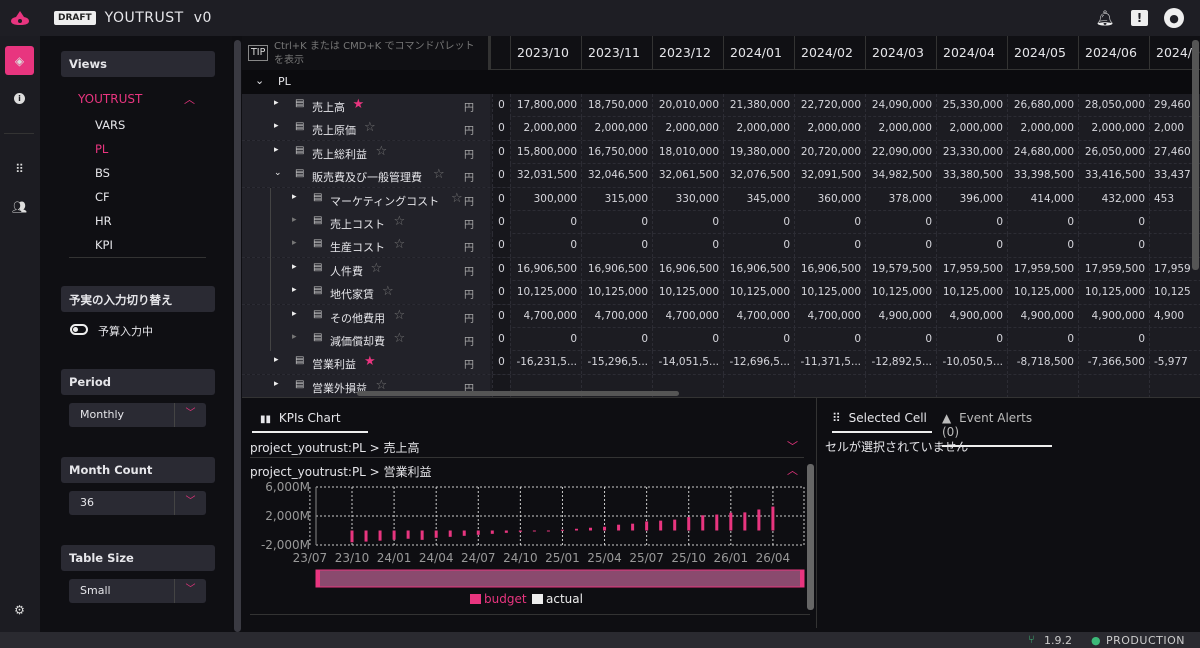 The width and height of the screenshot is (1200, 648). Describe the element at coordinates (900, 152) in the screenshot. I see `value-cell: 22,090,000` at that location.